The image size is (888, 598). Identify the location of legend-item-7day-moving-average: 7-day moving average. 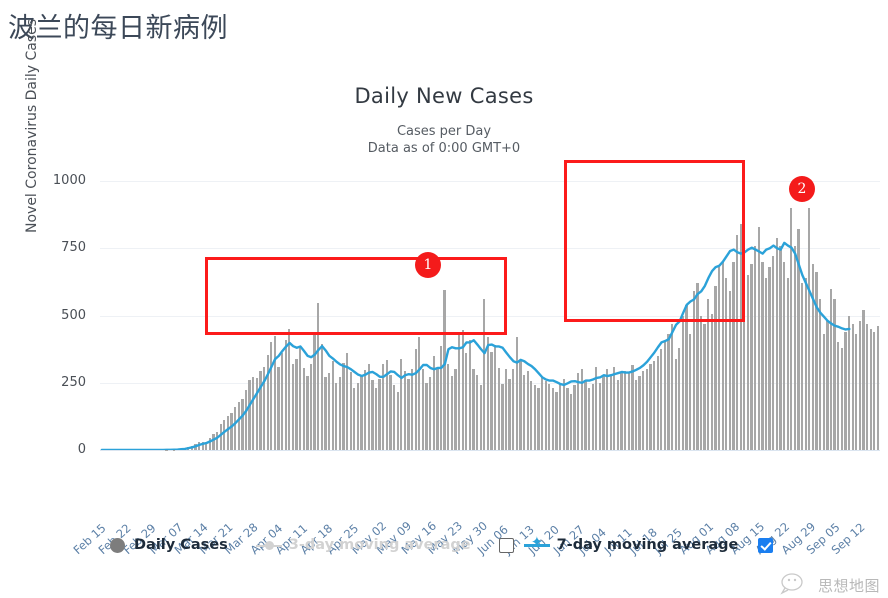
(636, 545).